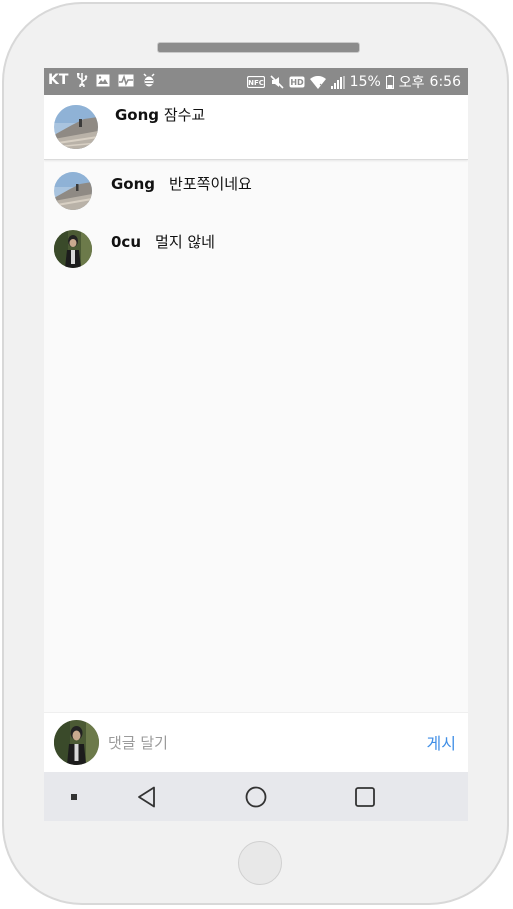 The width and height of the screenshot is (513, 909). I want to click on hd-icon: HD, so click(297, 82).